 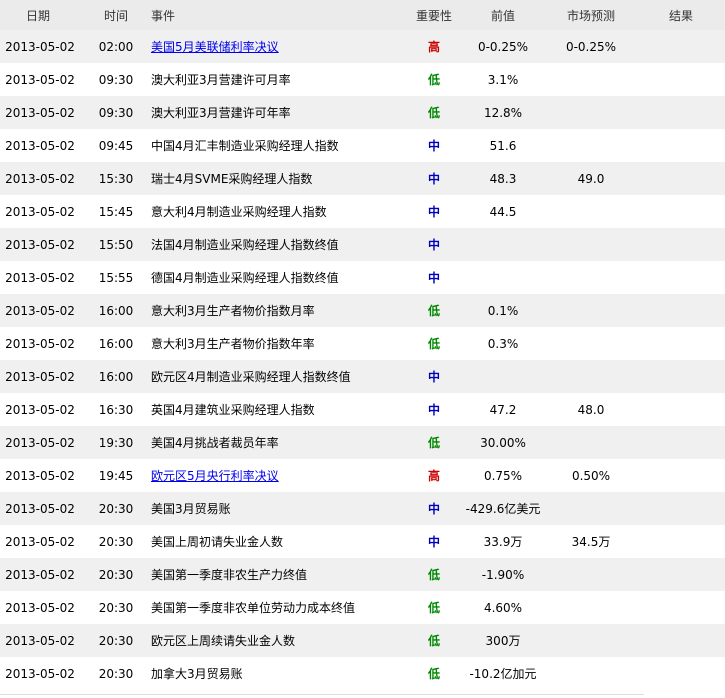 What do you see at coordinates (362, 541) in the screenshot?
I see `table-row: 2013-05-02 20:30 美国上周初请失业金人数 中 33.9万 34.5万` at bounding box center [362, 541].